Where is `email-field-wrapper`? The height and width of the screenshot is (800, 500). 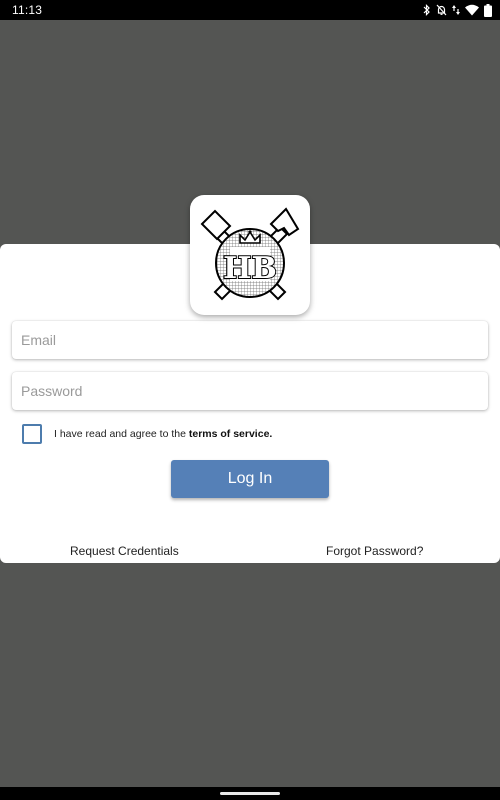
email-field-wrapper is located at coordinates (250, 340).